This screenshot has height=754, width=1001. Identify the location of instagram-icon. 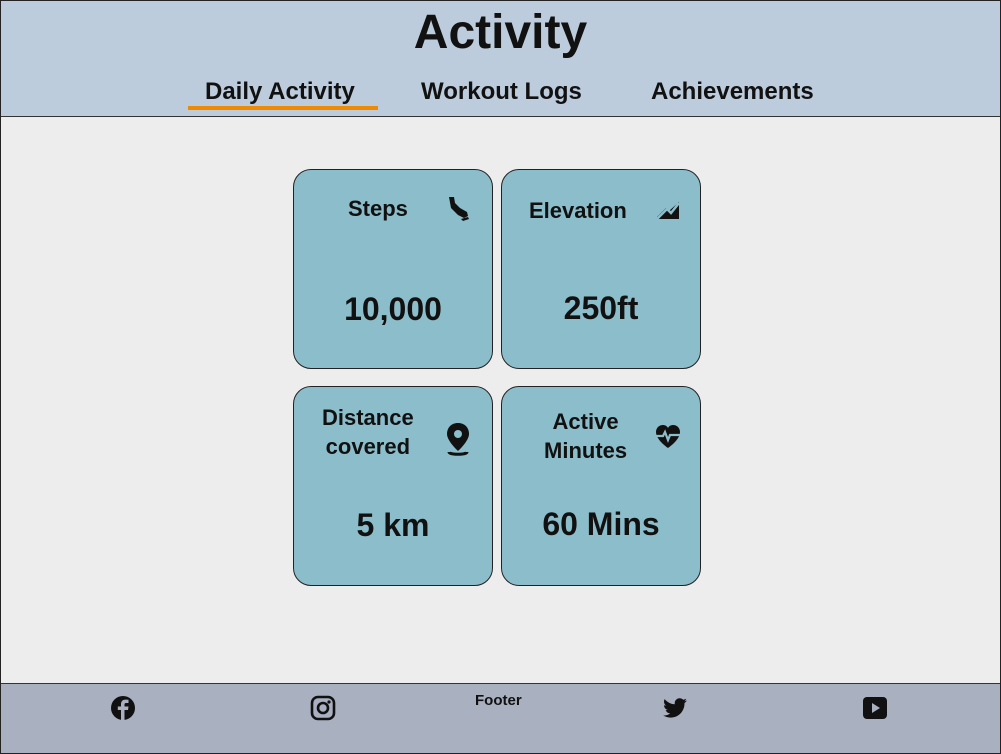
(323, 708).